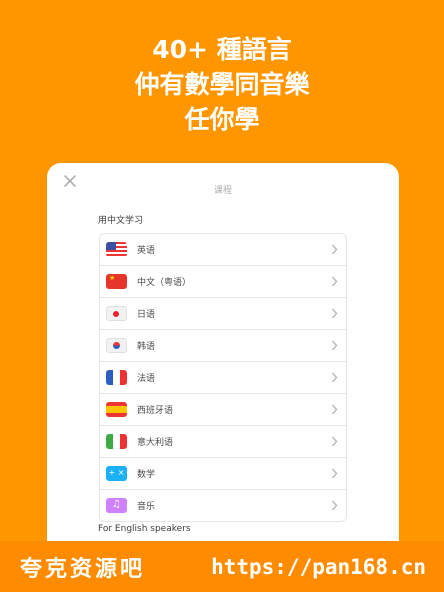 The height and width of the screenshot is (592, 444). I want to click on music-icon: ♫, so click(116, 505).